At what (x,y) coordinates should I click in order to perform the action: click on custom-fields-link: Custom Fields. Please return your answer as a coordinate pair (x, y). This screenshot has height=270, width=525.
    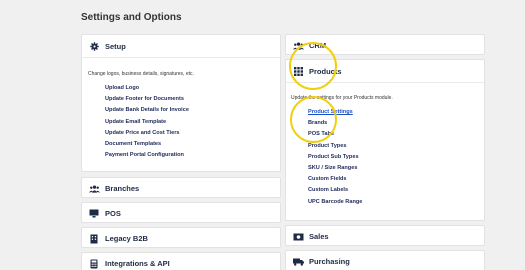
    Looking at the image, I should click on (335, 179).